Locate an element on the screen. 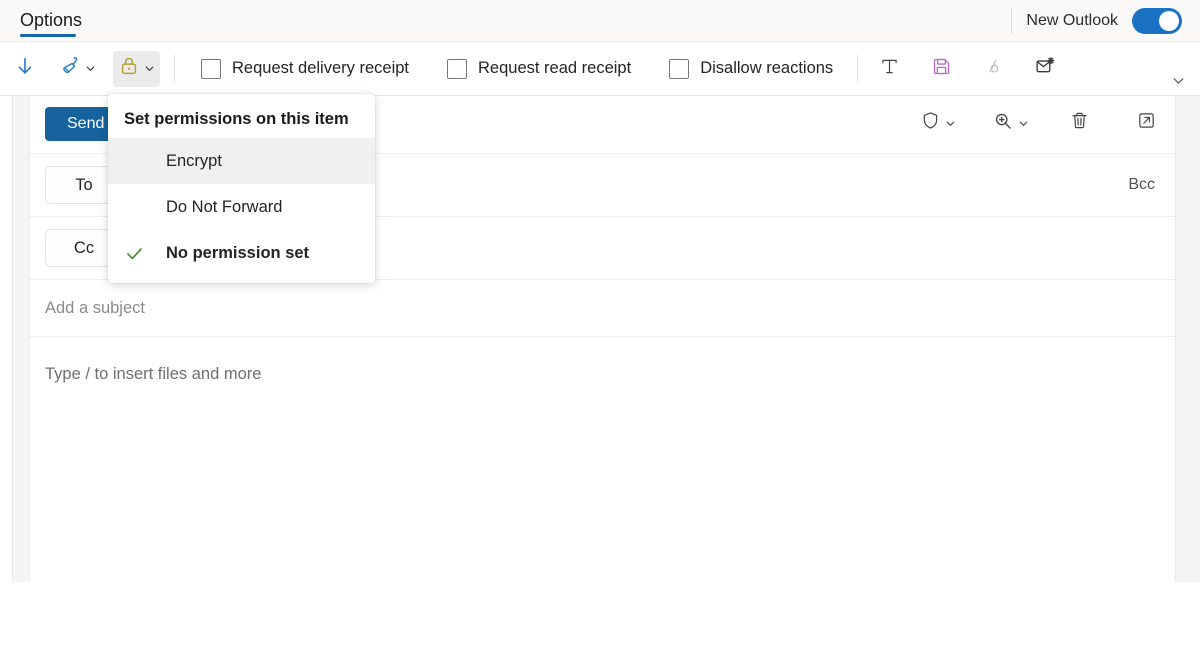 This screenshot has height=645, width=1200. shield-icon is located at coordinates (930, 123).